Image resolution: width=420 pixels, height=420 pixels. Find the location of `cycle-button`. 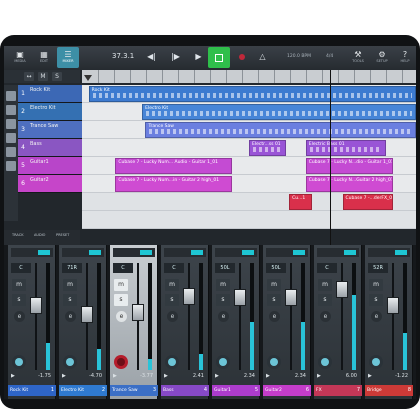

cycle-button is located at coordinates (219, 57).